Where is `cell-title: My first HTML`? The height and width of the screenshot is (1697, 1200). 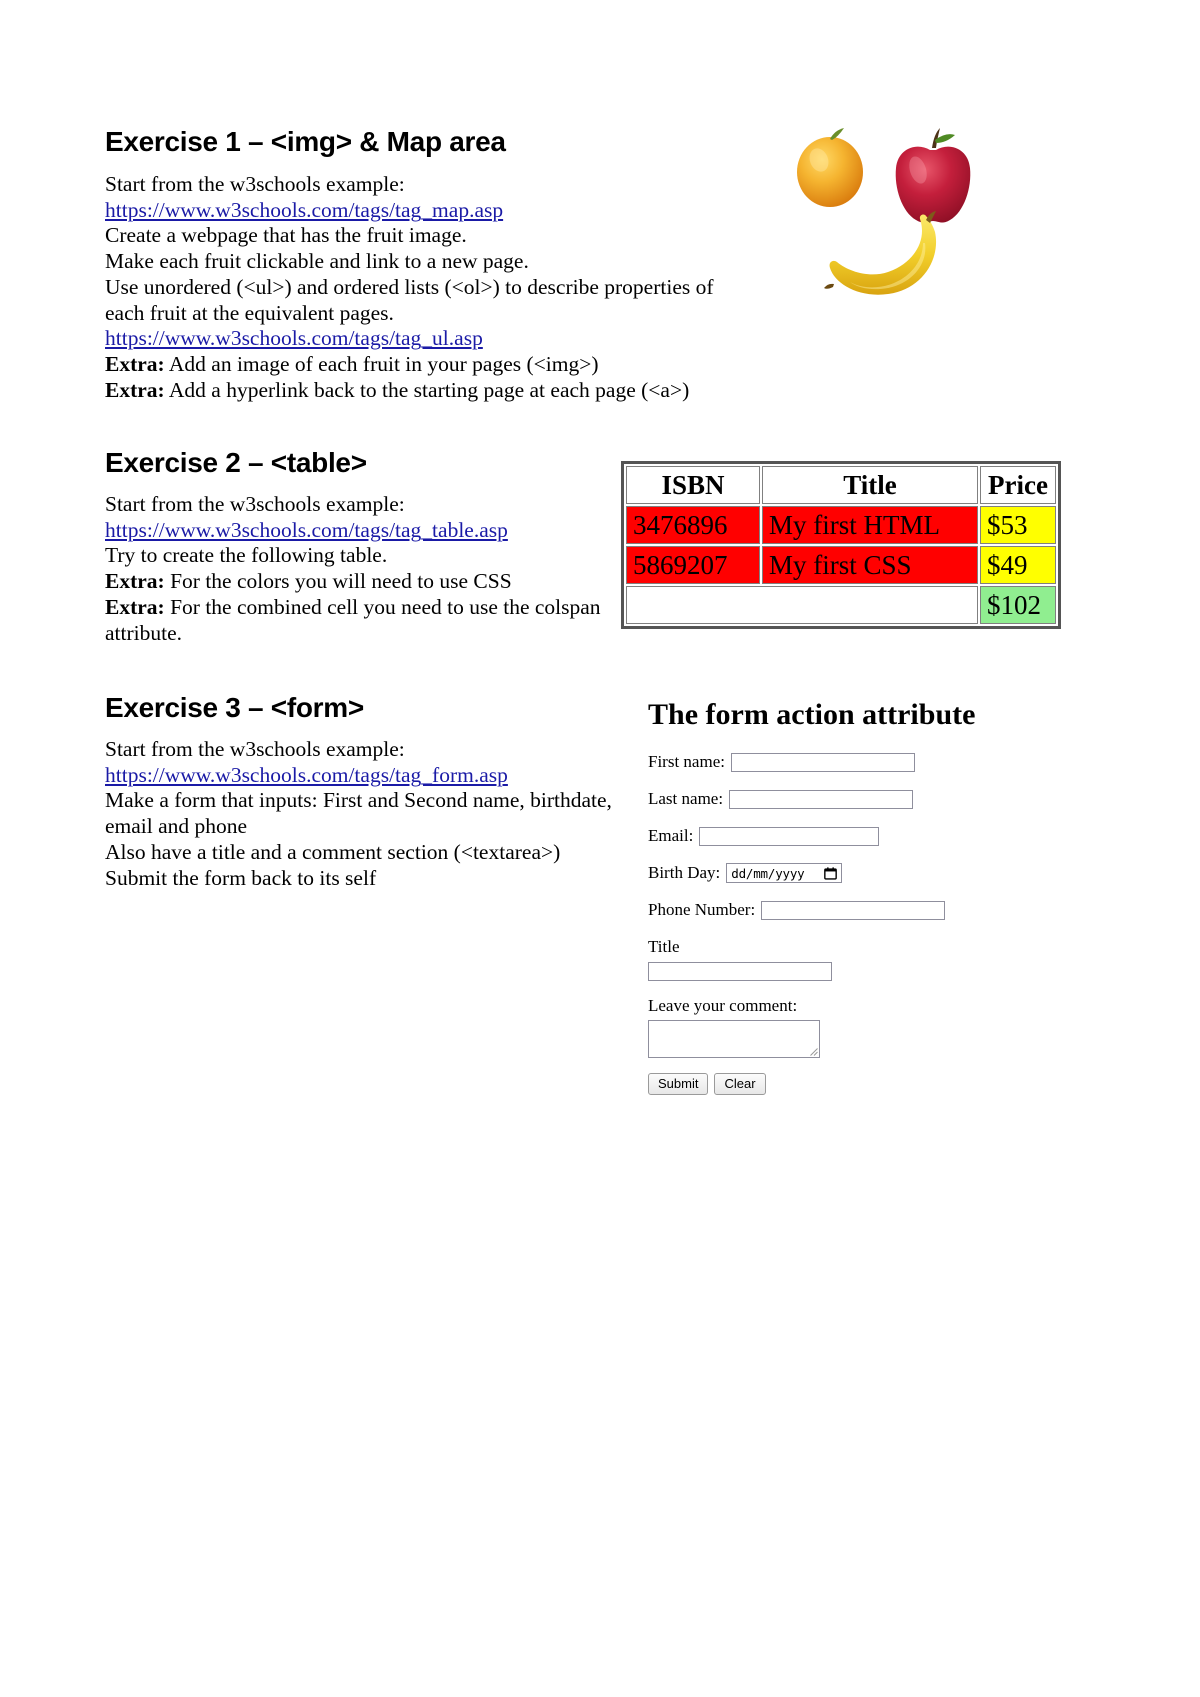
cell-title: My first HTML is located at coordinates (870, 525).